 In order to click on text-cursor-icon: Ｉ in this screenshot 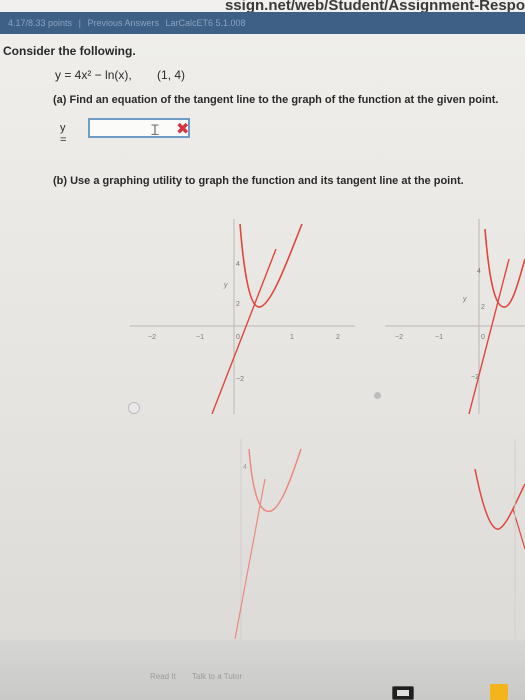, I will do `click(155, 130)`.